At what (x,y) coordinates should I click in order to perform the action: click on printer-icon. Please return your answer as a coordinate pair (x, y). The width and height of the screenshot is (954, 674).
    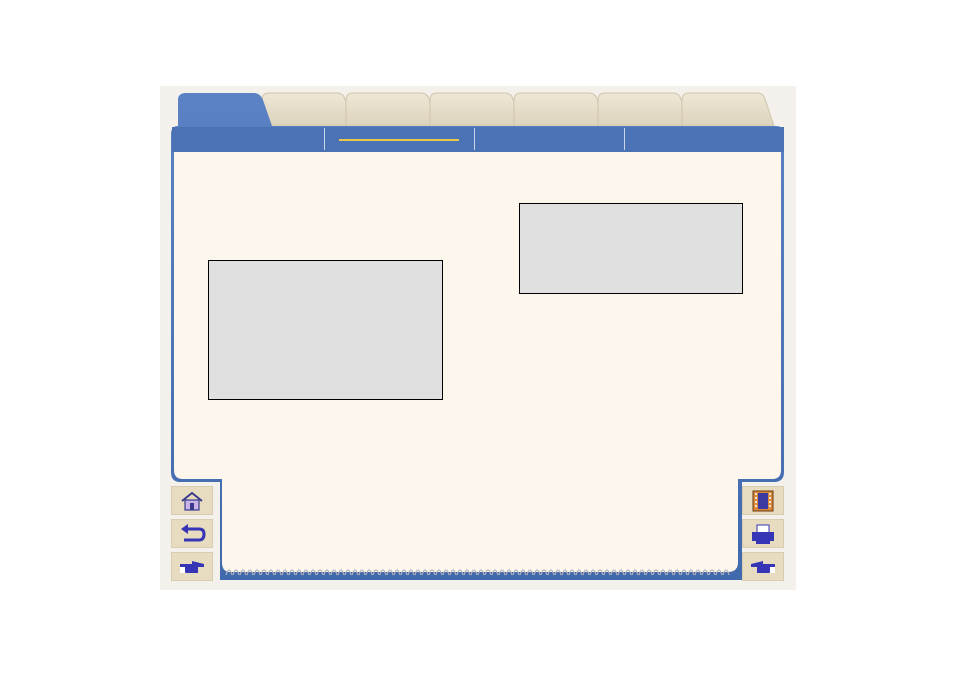
    Looking at the image, I should click on (763, 534).